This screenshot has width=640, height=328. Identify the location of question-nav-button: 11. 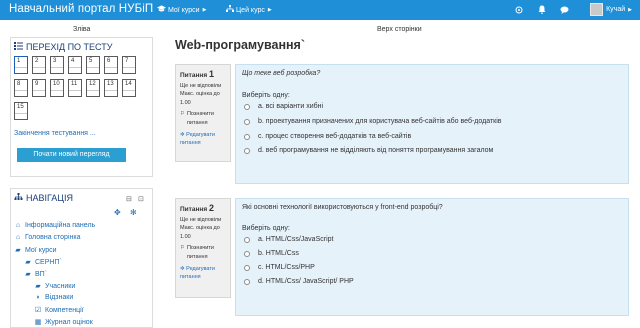
(75, 88).